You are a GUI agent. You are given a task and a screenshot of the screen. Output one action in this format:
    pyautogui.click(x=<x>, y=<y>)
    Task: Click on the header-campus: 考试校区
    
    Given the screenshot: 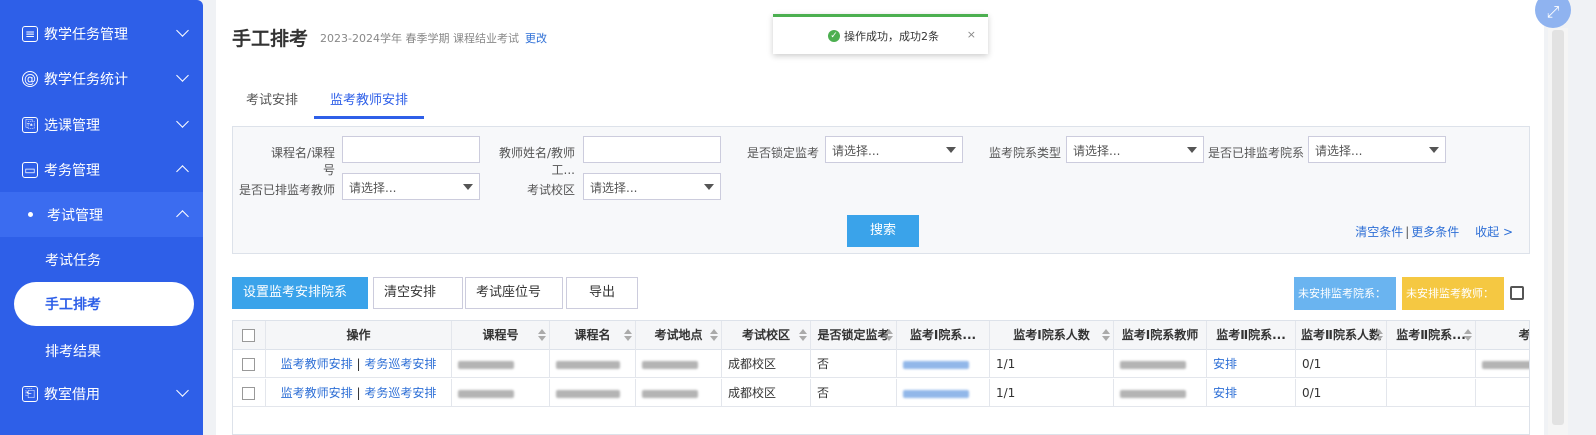 What is the action you would take?
    pyautogui.click(x=766, y=335)
    